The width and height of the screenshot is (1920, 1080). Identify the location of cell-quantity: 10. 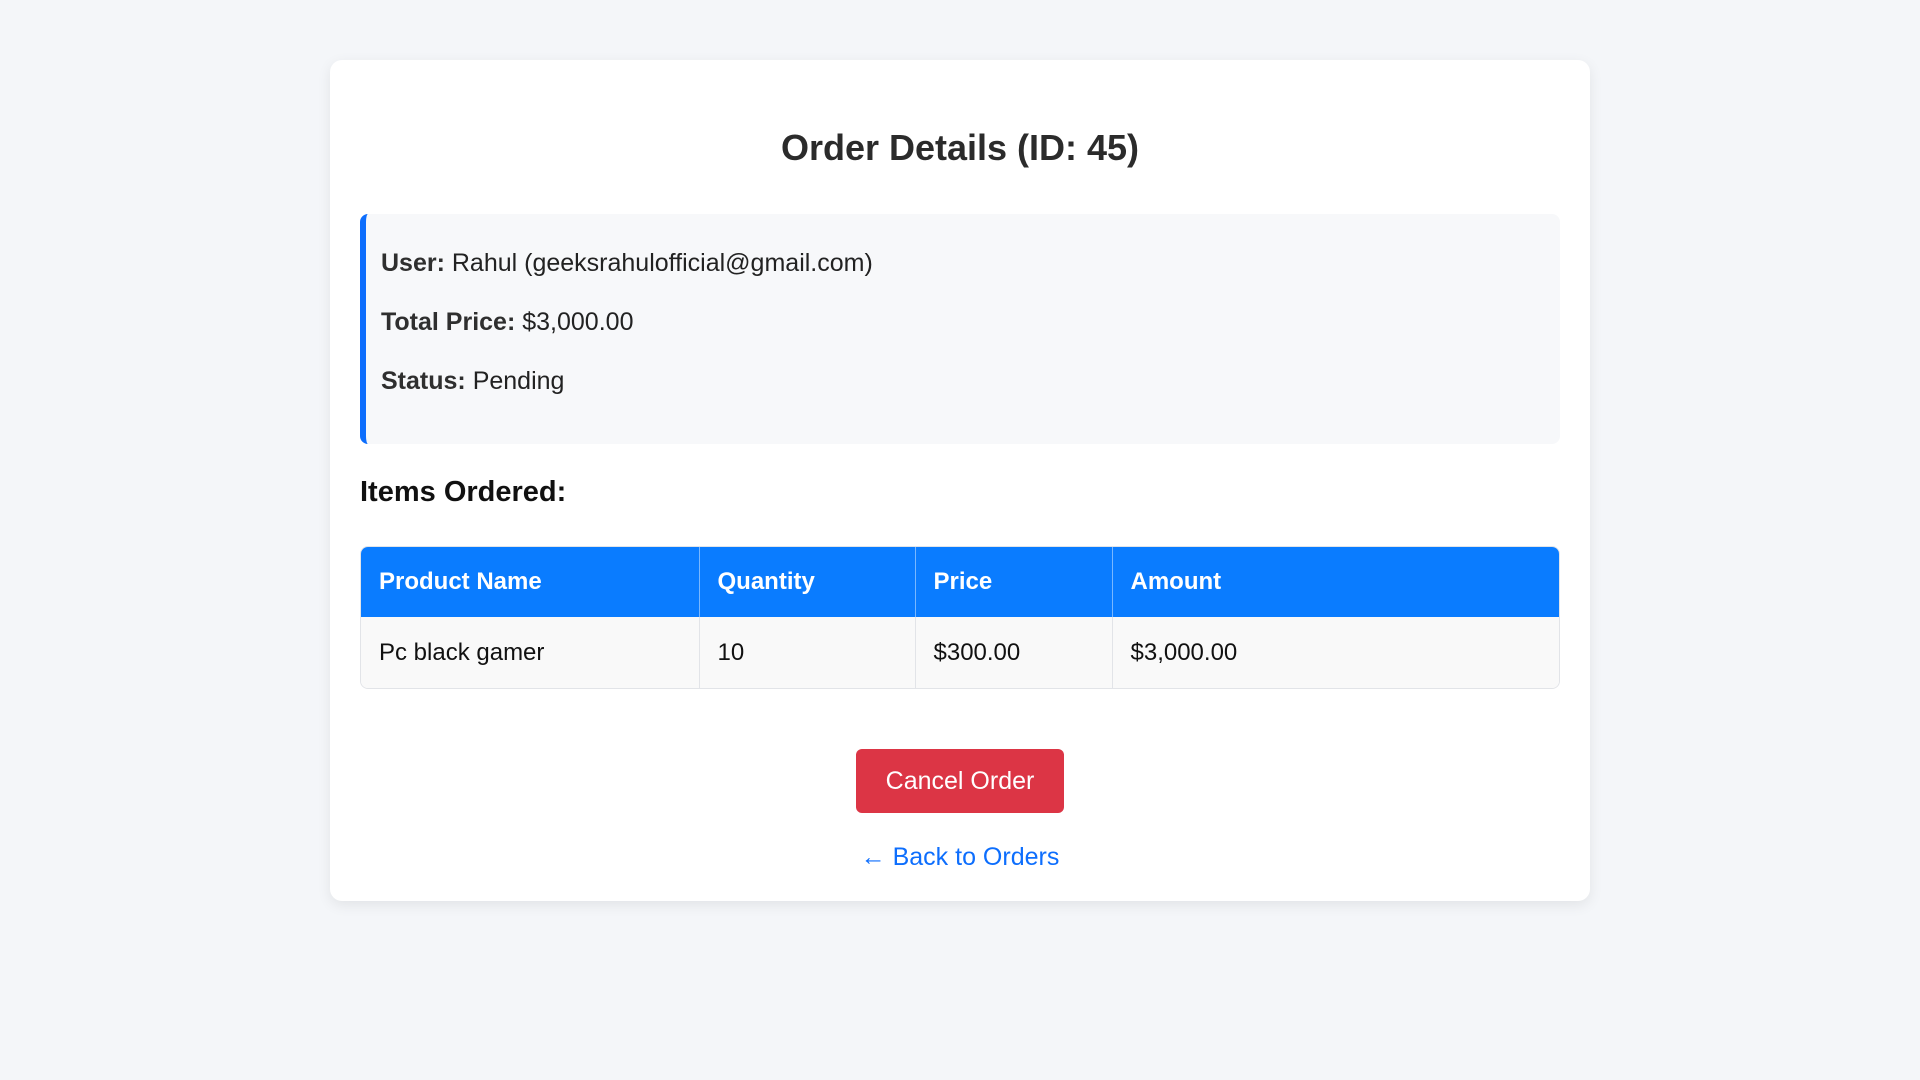
(807, 652).